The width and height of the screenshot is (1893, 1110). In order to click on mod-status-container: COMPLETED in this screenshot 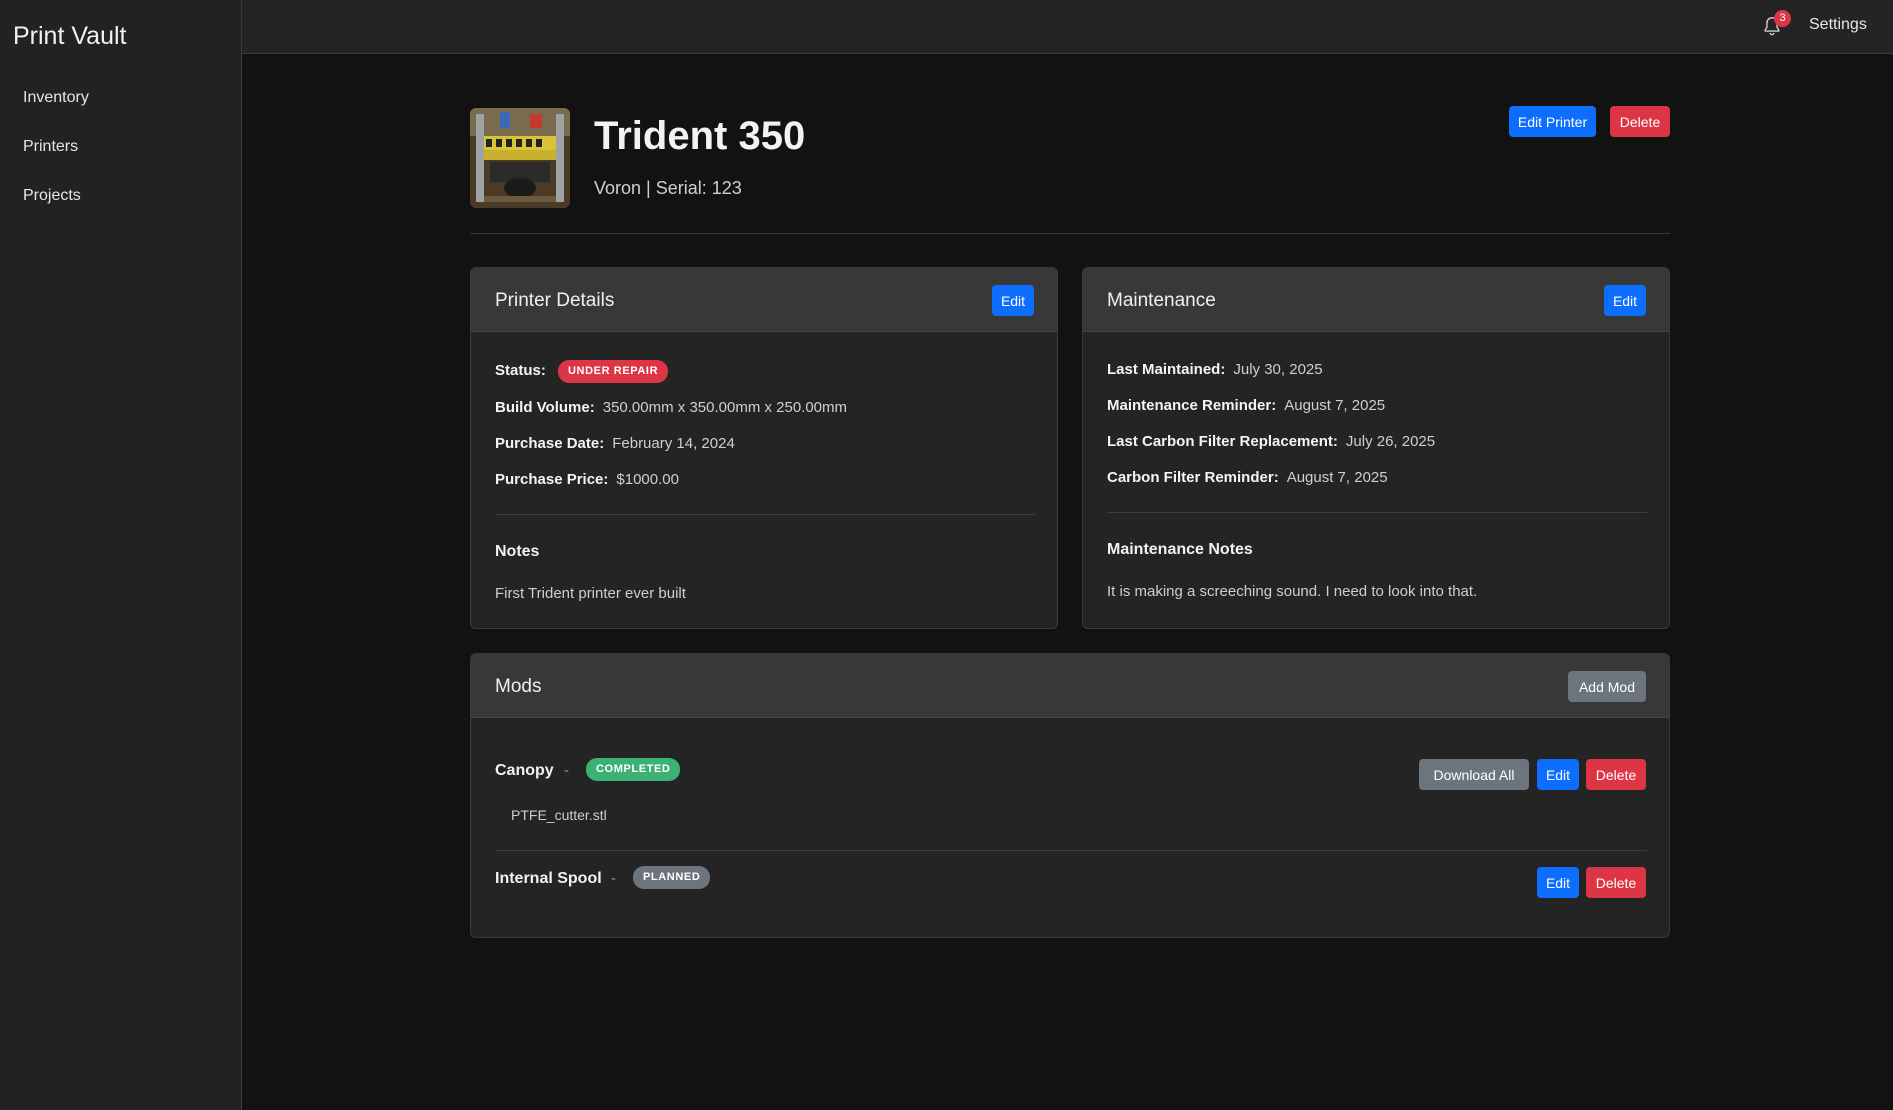, I will do `click(633, 769)`.